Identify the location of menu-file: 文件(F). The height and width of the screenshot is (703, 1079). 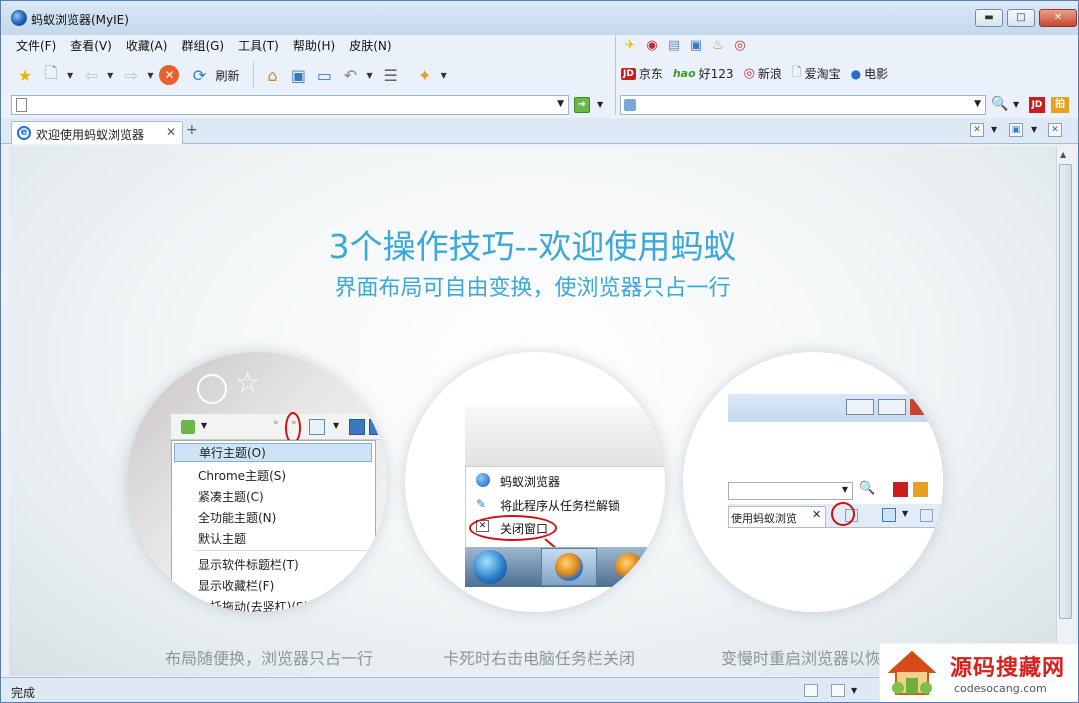
(36, 46).